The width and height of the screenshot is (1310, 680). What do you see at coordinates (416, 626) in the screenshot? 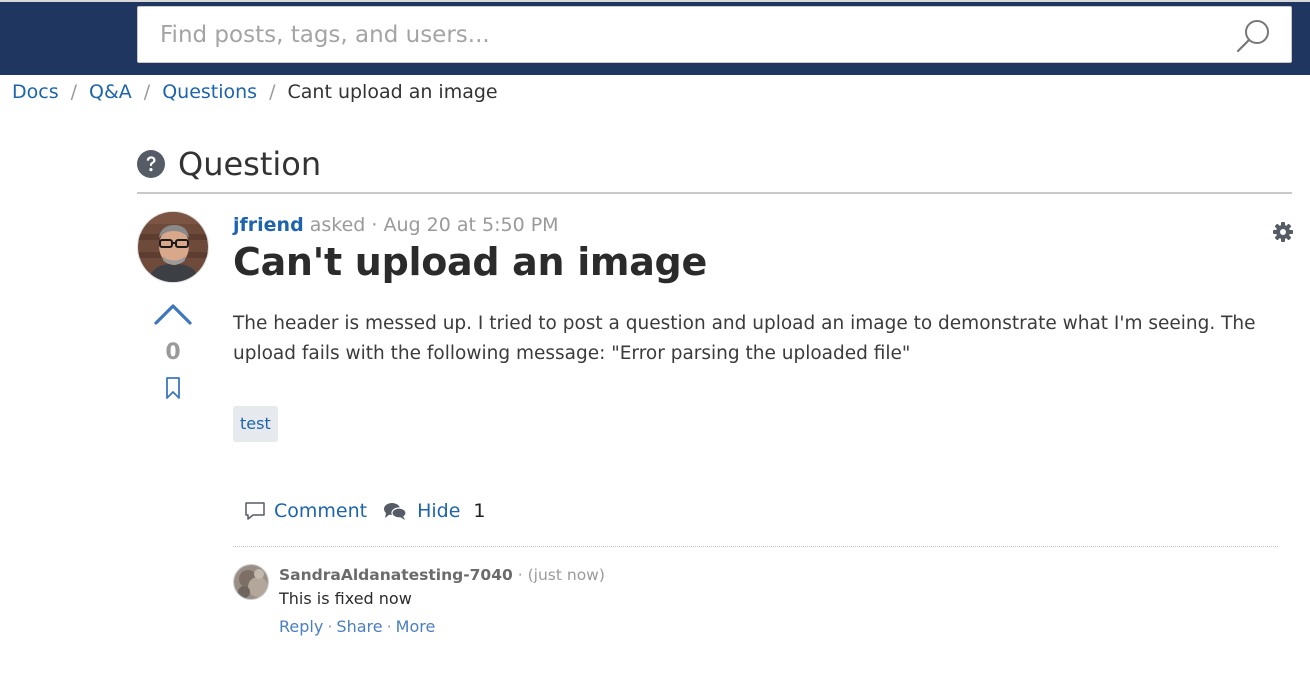
I see `more-link: More` at bounding box center [416, 626].